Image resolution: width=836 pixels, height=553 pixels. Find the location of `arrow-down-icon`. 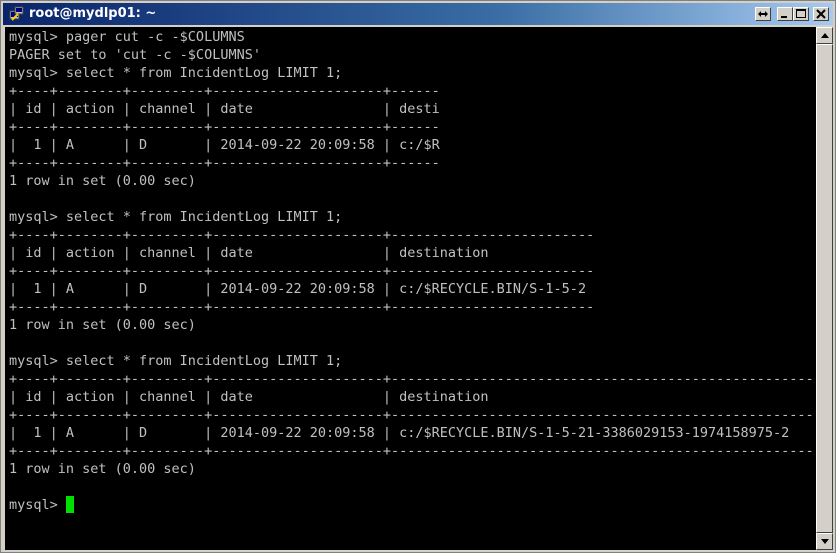

arrow-down-icon is located at coordinates (825, 541).